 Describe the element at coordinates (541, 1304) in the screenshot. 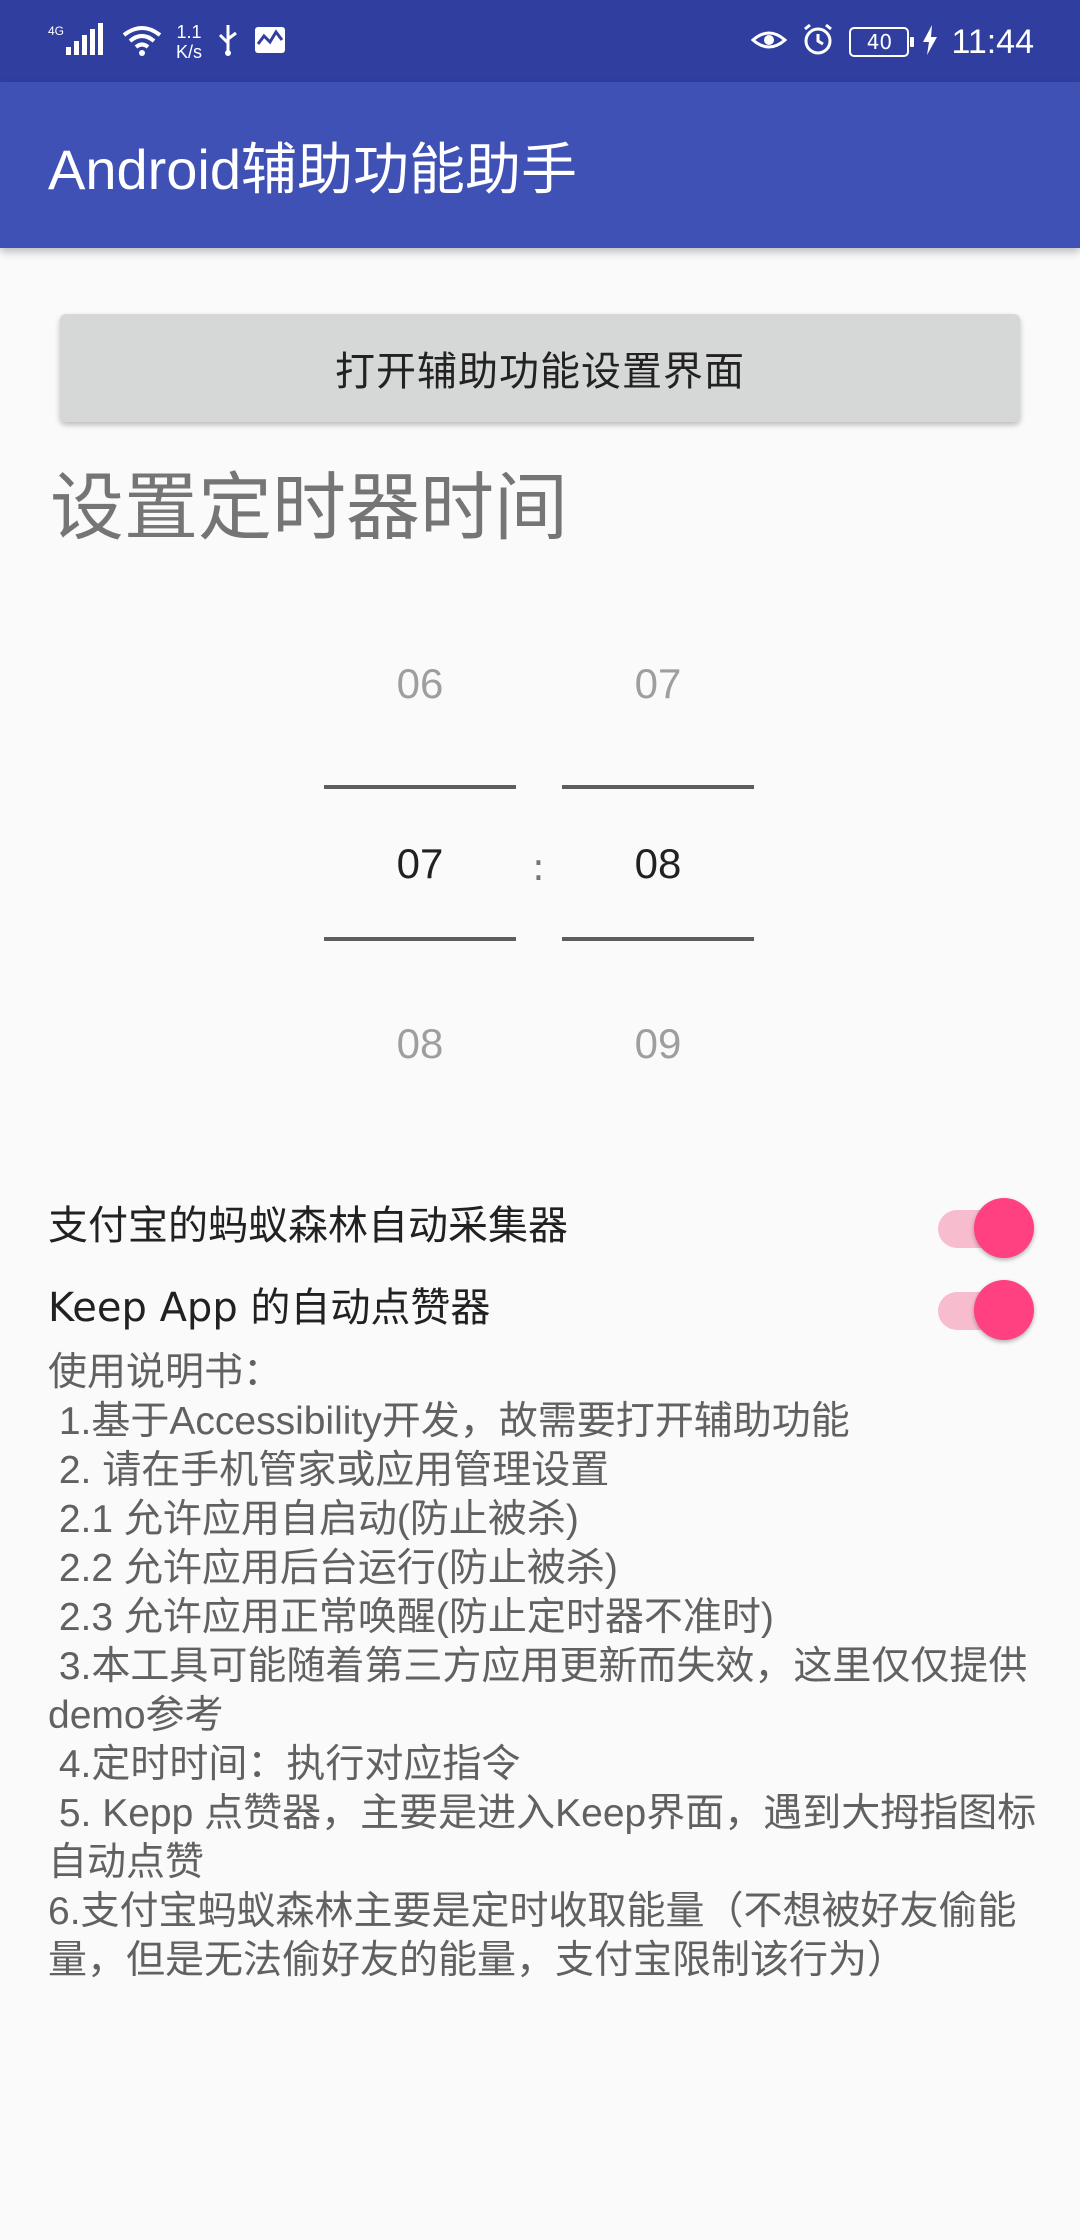

I see `switch-row-keep-like: Keep App 的自动点赞器` at that location.